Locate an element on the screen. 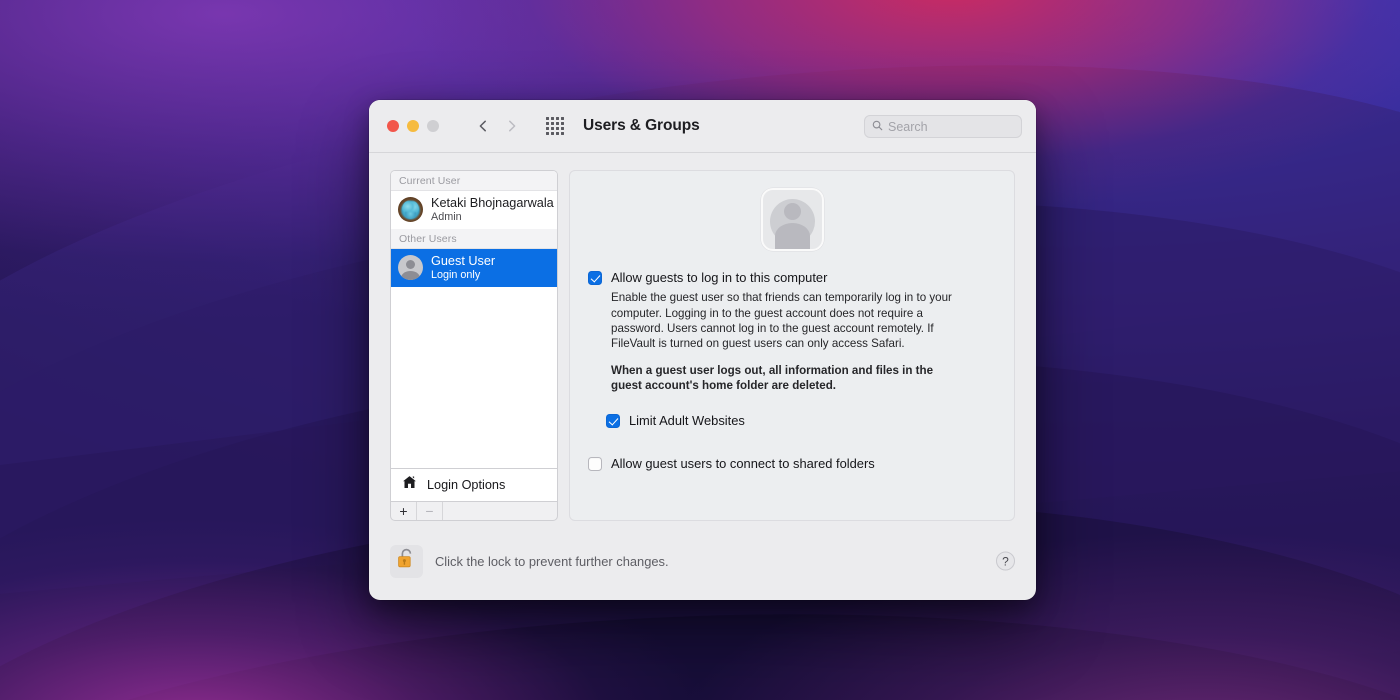  shared-folders-checkbox is located at coordinates (595, 463).